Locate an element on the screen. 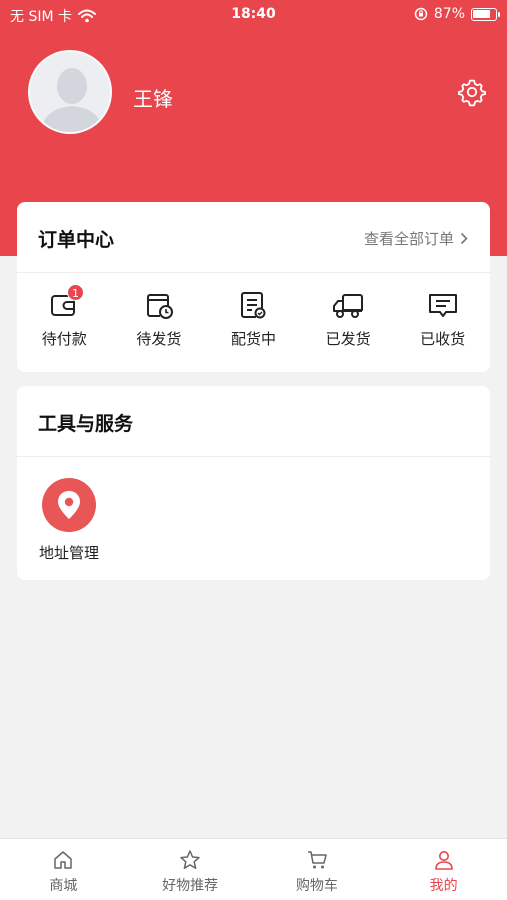 This screenshot has height=900, width=507. tab-mine: 我的 is located at coordinates (443, 869).